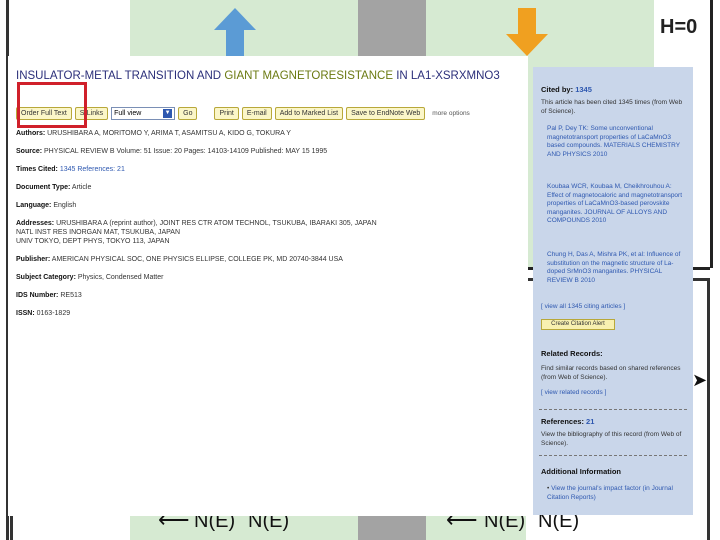 The image size is (720, 540). I want to click on highlight-box, so click(52, 105).